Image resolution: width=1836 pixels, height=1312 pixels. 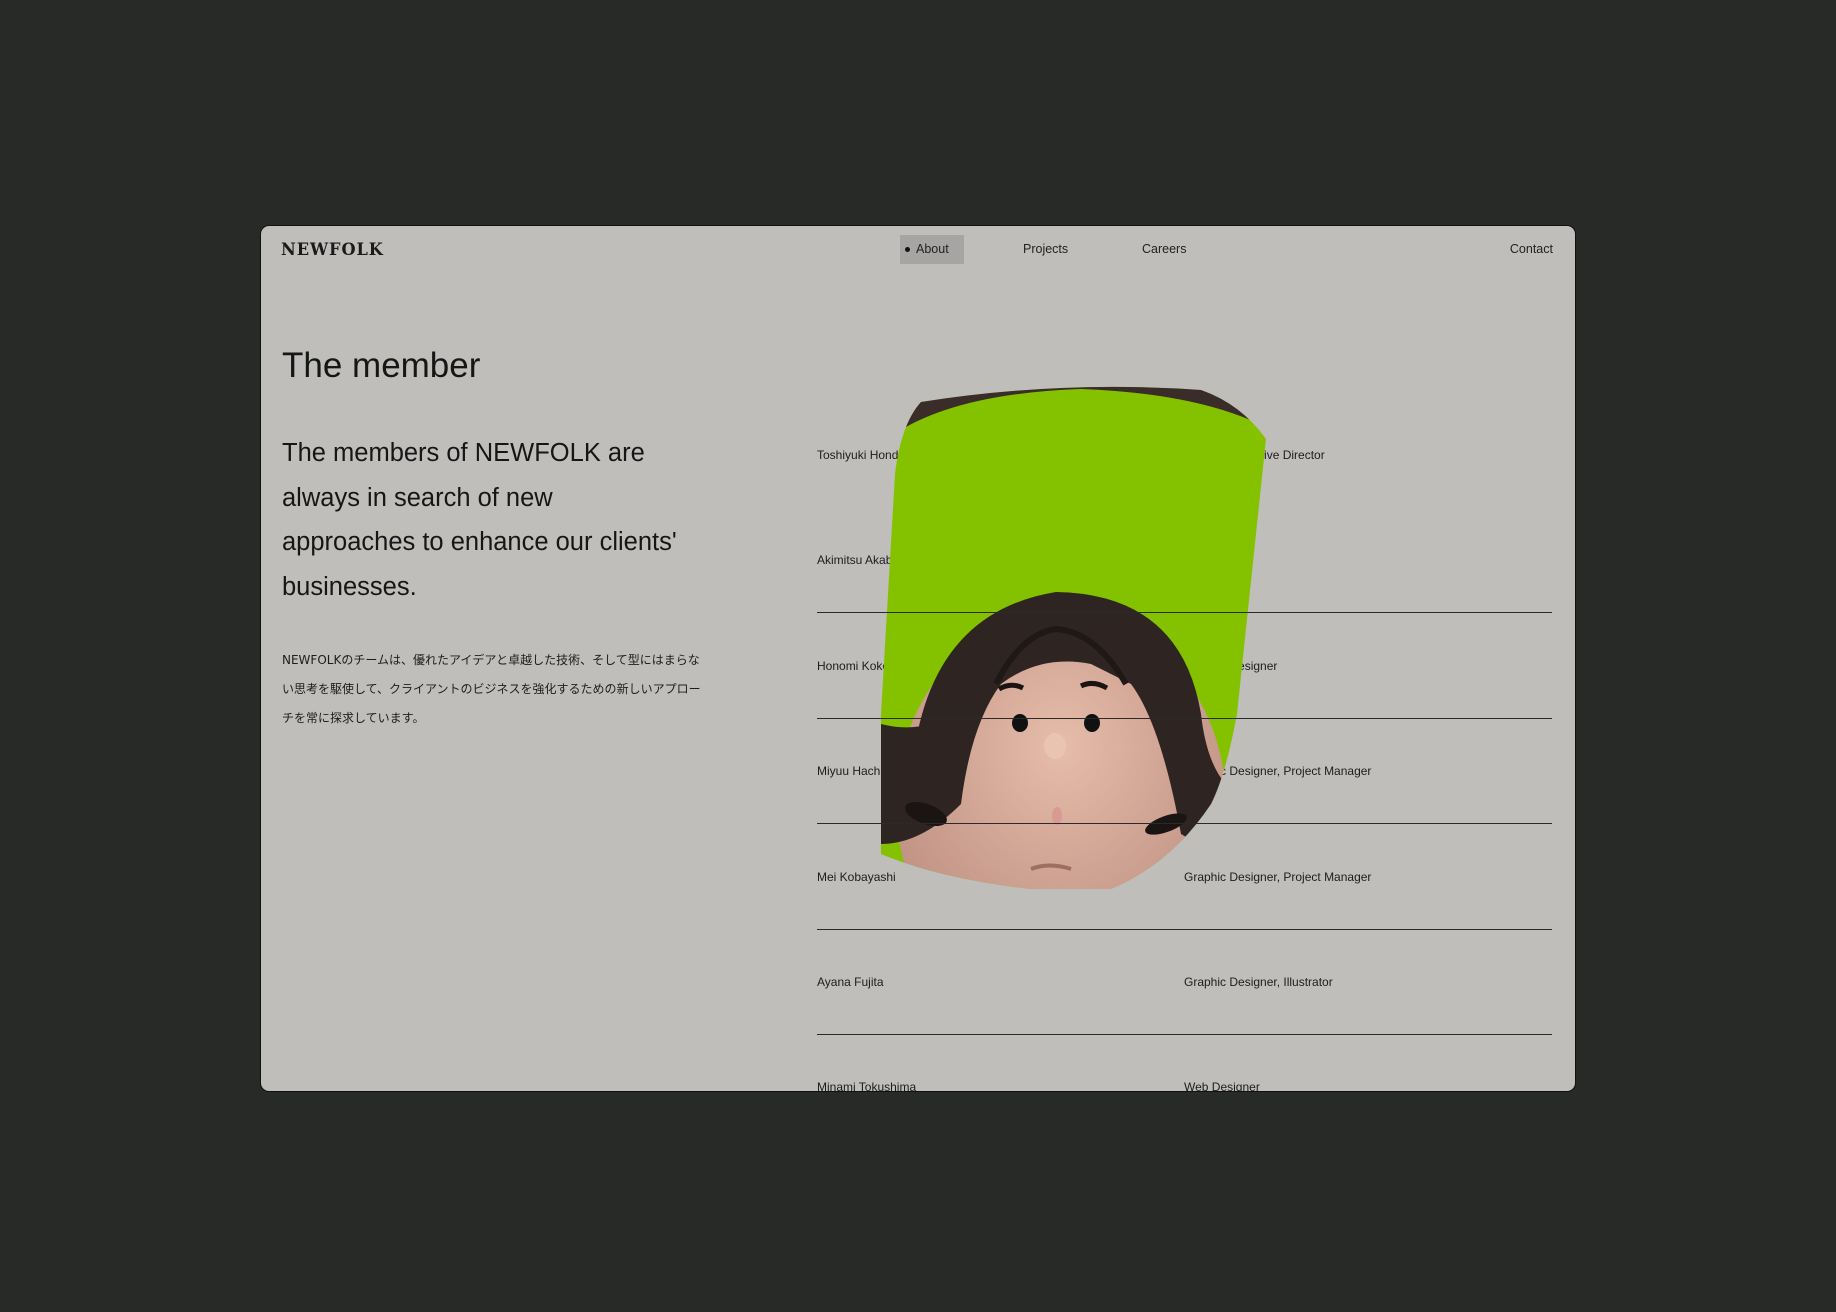 What do you see at coordinates (332, 250) in the screenshot?
I see `logo: NEWFOLK` at bounding box center [332, 250].